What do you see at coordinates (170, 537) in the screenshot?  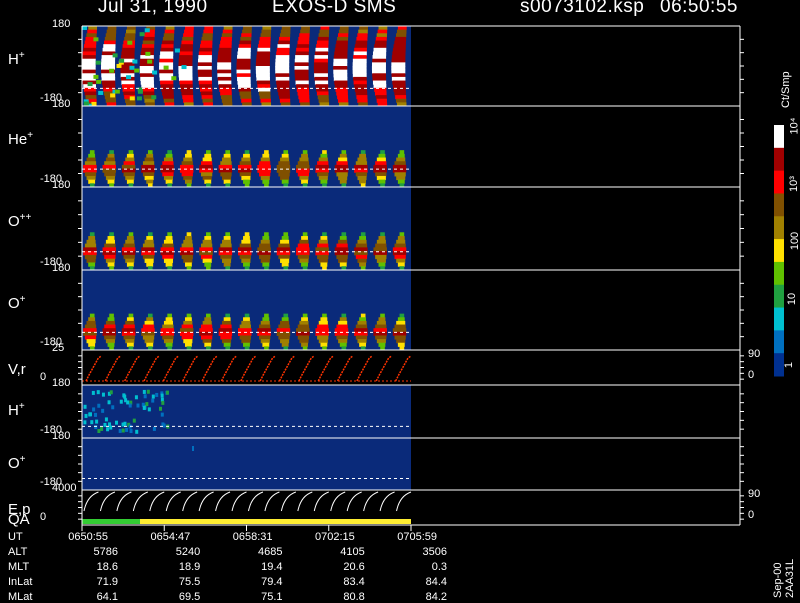 I see `footer-cell-0-1: 0654:47` at bounding box center [170, 537].